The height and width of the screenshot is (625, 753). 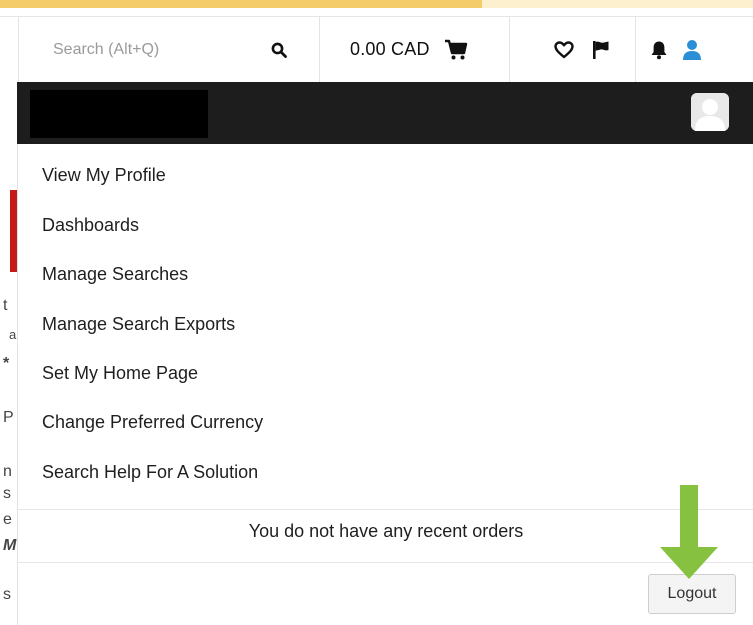 I want to click on avatar-placeholder-icon, so click(x=710, y=112).